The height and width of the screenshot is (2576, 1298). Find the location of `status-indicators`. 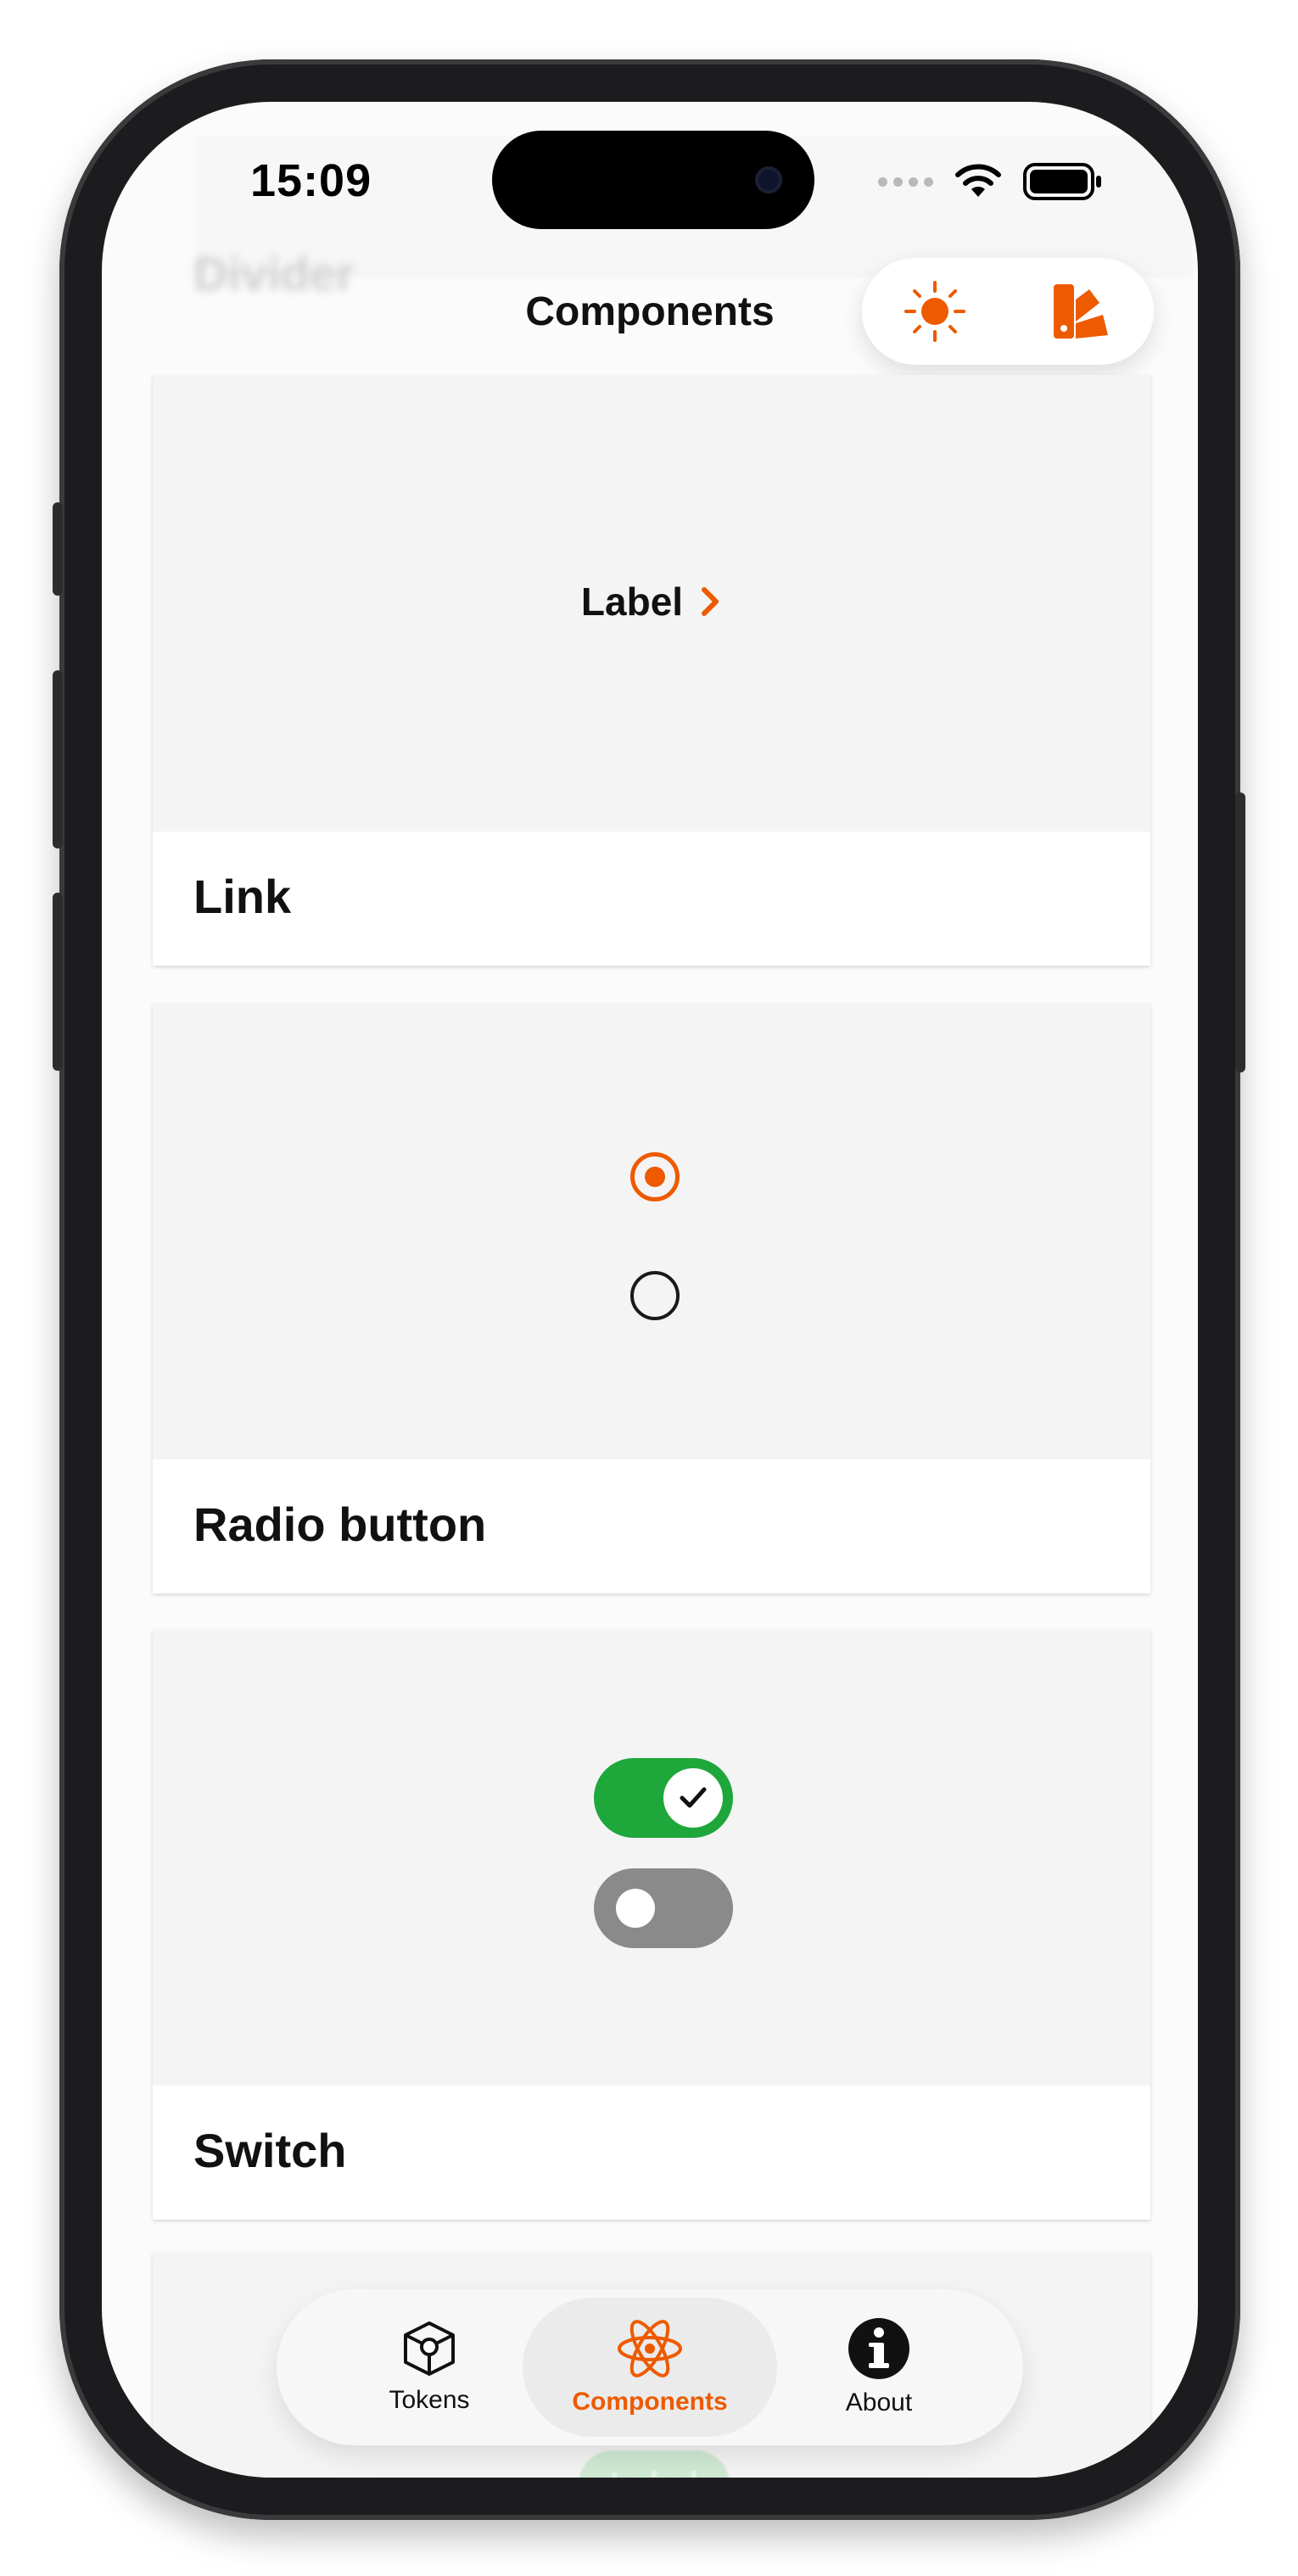

status-indicators is located at coordinates (990, 181).